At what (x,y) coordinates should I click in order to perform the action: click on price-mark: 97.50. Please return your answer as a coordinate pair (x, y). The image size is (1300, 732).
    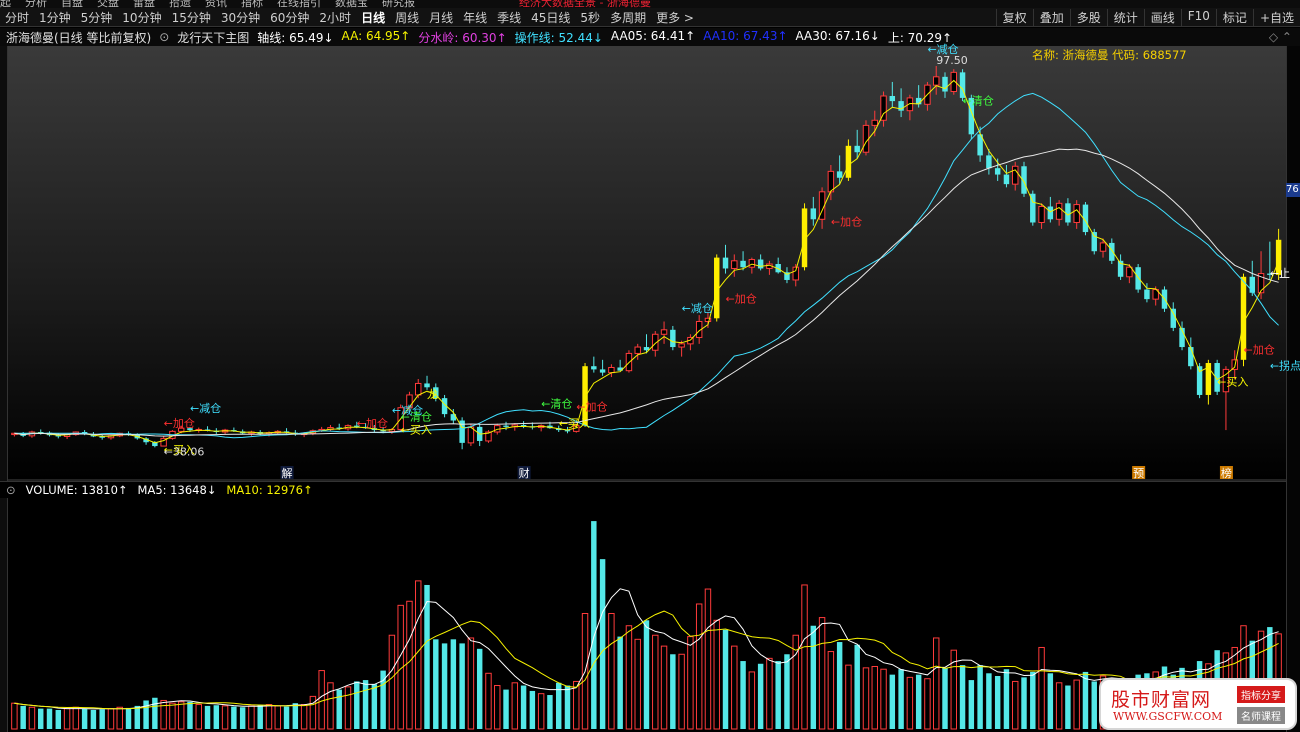
    Looking at the image, I should click on (952, 60).